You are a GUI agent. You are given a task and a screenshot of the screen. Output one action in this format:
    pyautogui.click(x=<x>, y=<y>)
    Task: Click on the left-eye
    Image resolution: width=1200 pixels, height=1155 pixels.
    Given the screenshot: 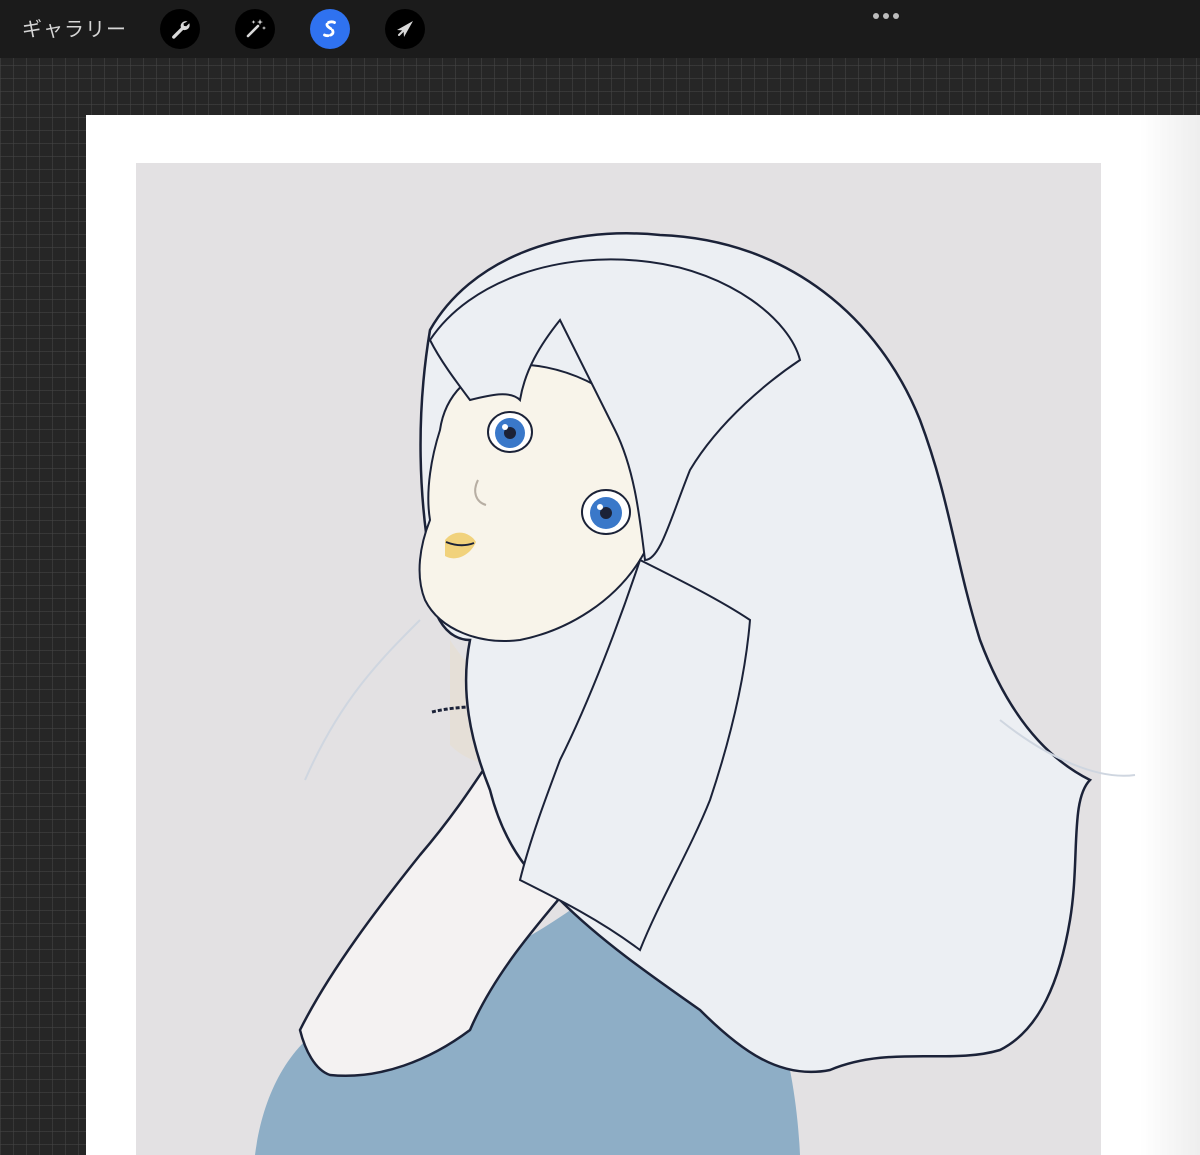 What is the action you would take?
    pyautogui.click(x=510, y=432)
    